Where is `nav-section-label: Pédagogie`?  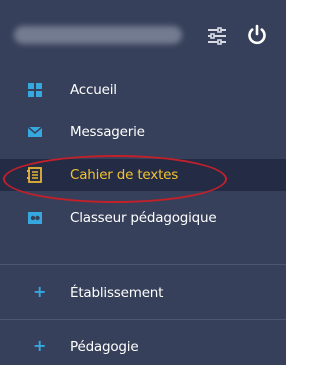
nav-section-label: Pédagogie is located at coordinates (104, 347).